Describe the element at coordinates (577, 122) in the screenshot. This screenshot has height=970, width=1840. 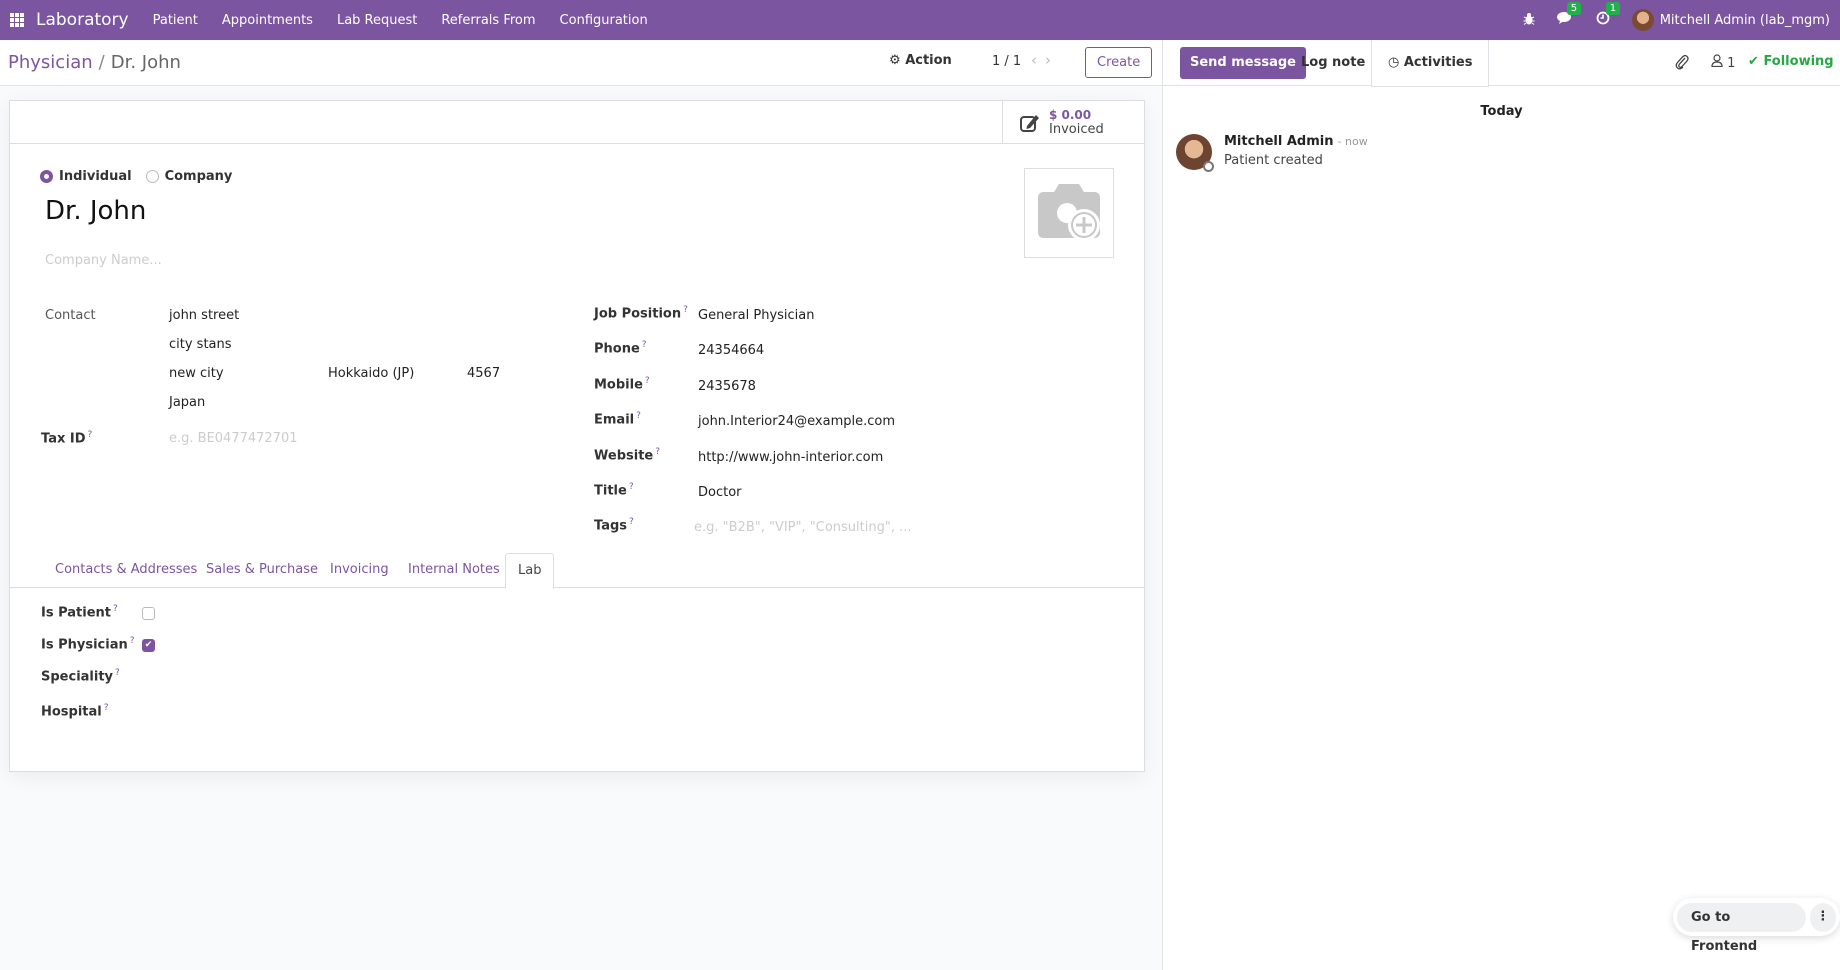
I see `button-box: $ 0.00 Invoiced` at that location.